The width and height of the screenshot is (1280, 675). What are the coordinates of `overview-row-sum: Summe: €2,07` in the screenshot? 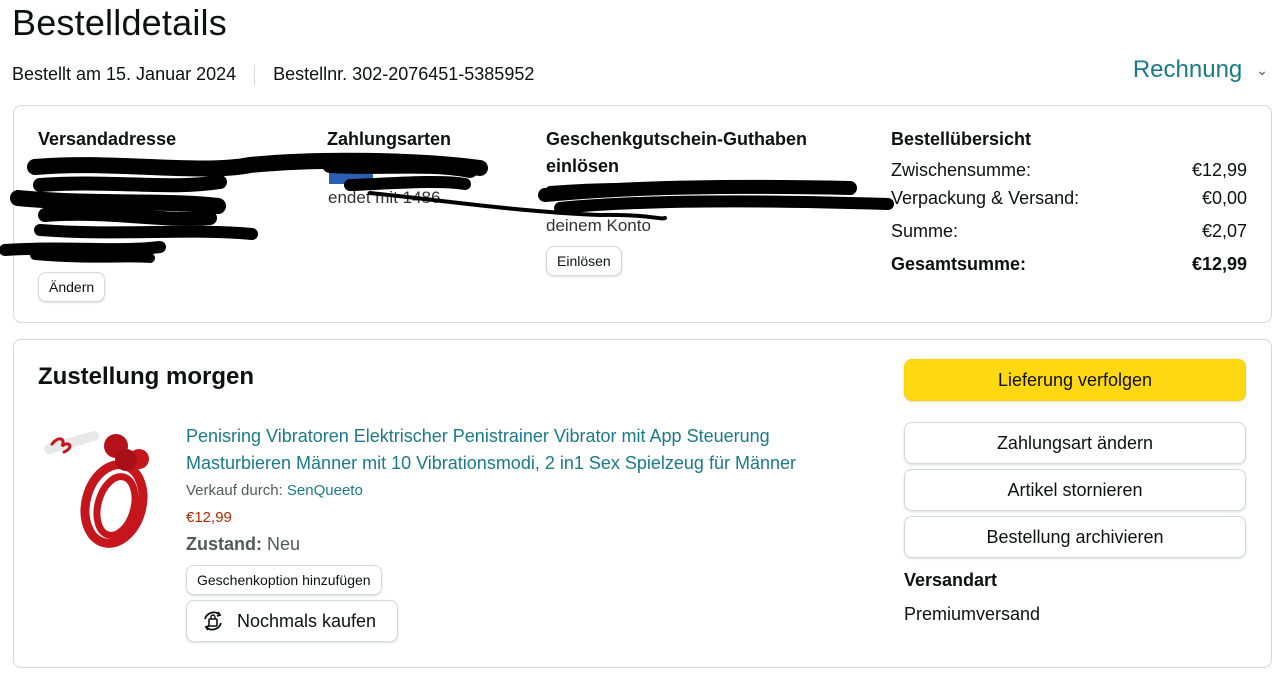 It's located at (1069, 231).